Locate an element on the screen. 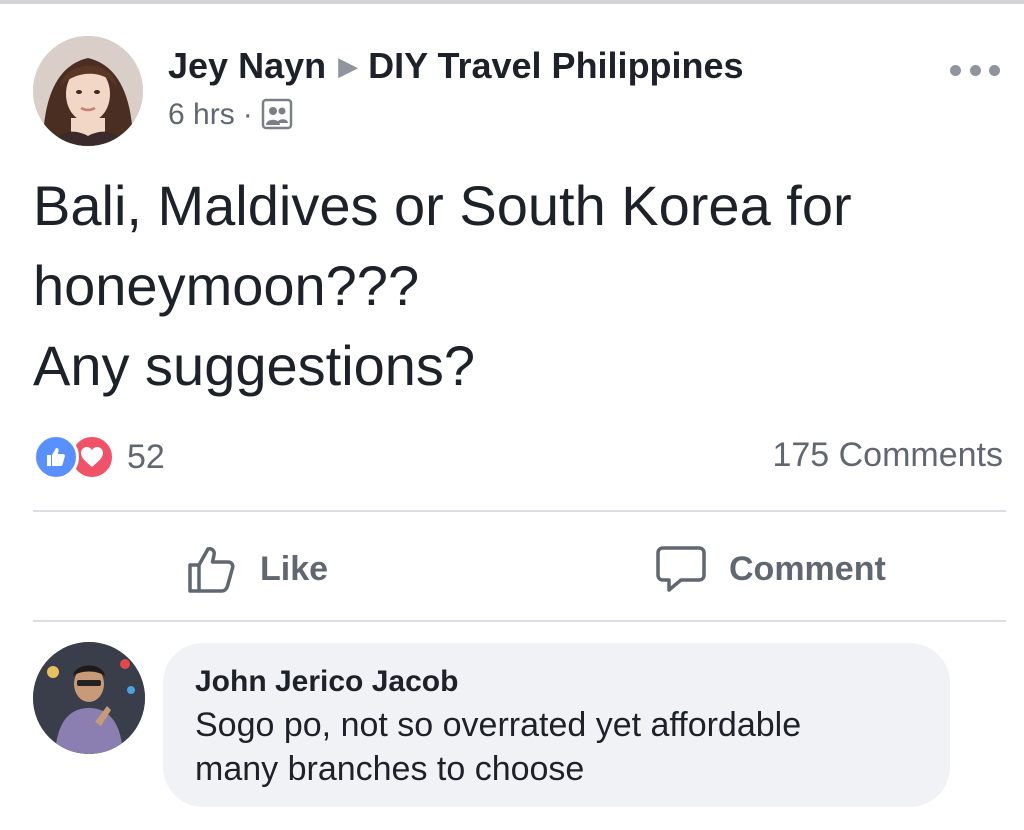 The image size is (1024, 830). comment-text-line: many branches to choose is located at coordinates (390, 769).